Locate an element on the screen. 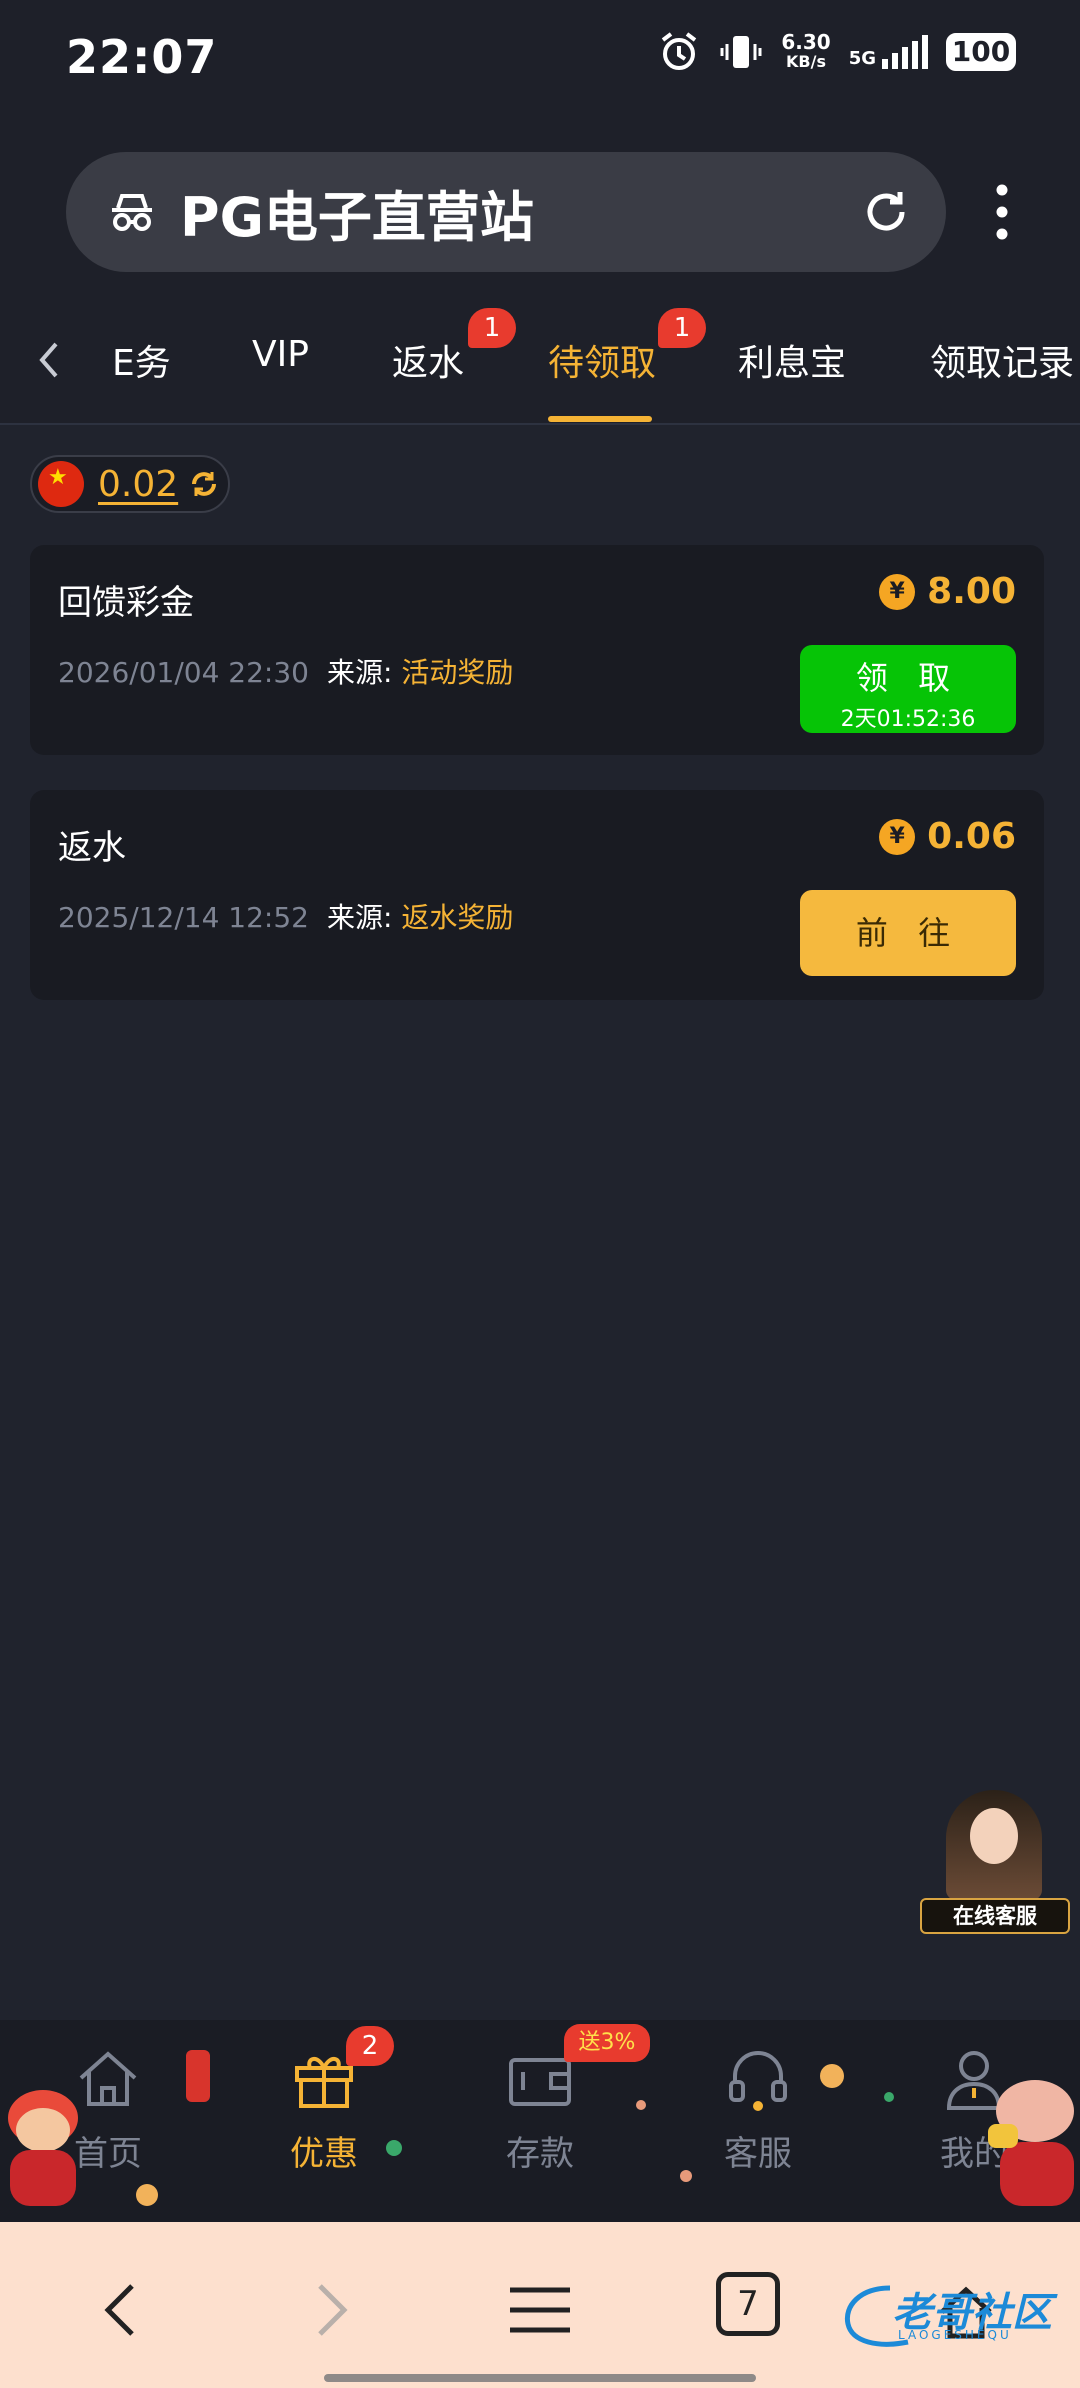 This screenshot has height=2388, width=1080. watermark-logo: 老哥社区 LAOGESHEQU is located at coordinates (955, 2315).